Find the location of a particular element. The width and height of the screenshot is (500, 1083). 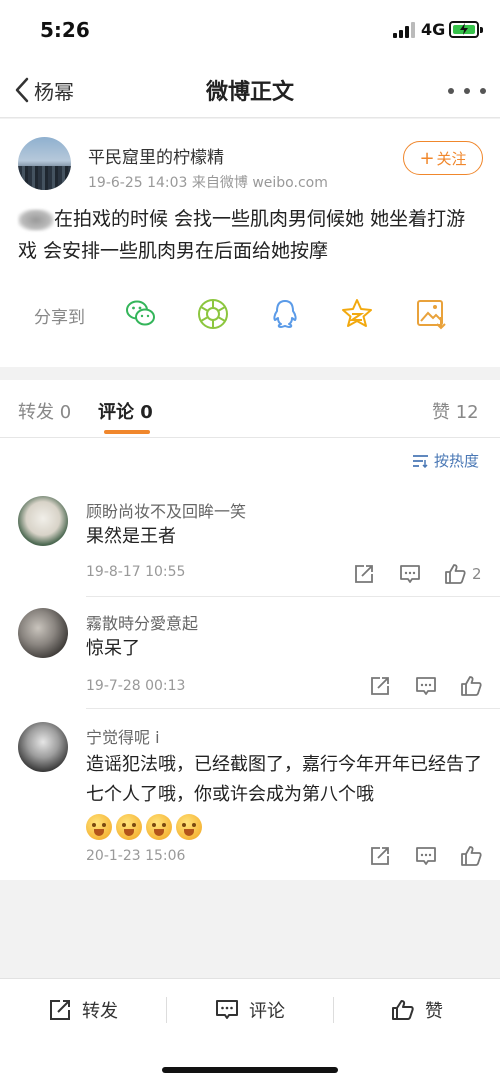

sort-label: 按热度 is located at coordinates (457, 461).